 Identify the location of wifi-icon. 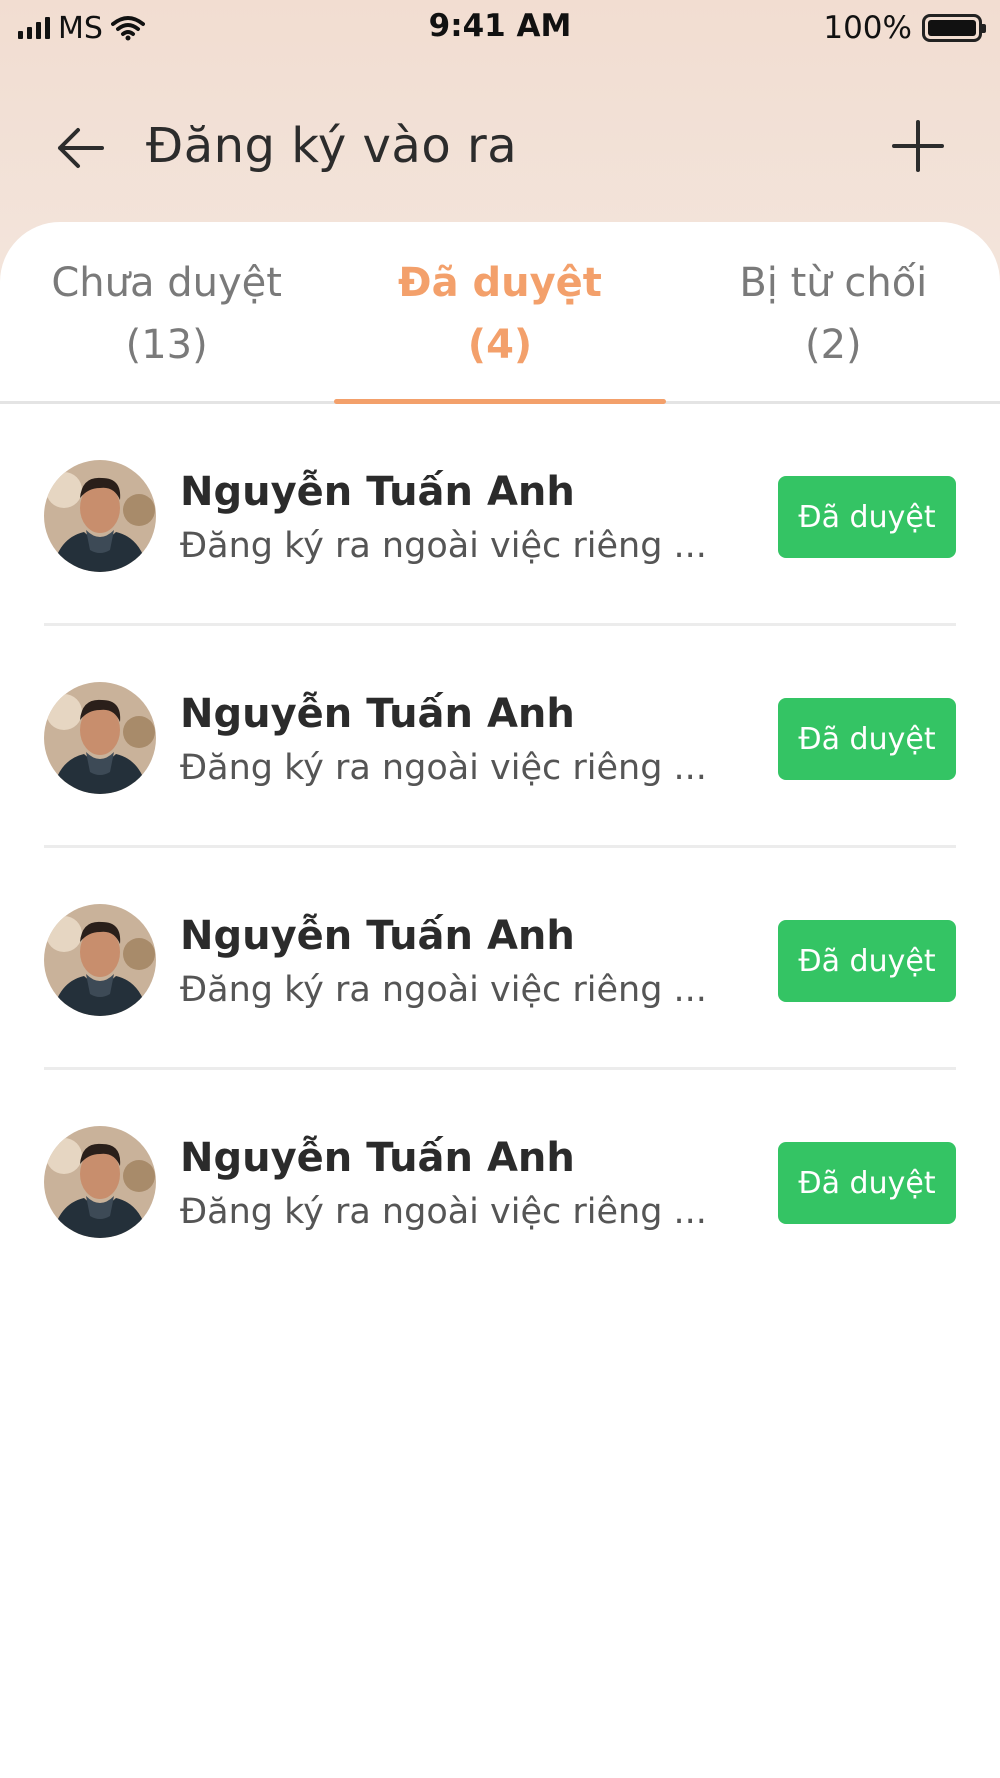
(127, 28).